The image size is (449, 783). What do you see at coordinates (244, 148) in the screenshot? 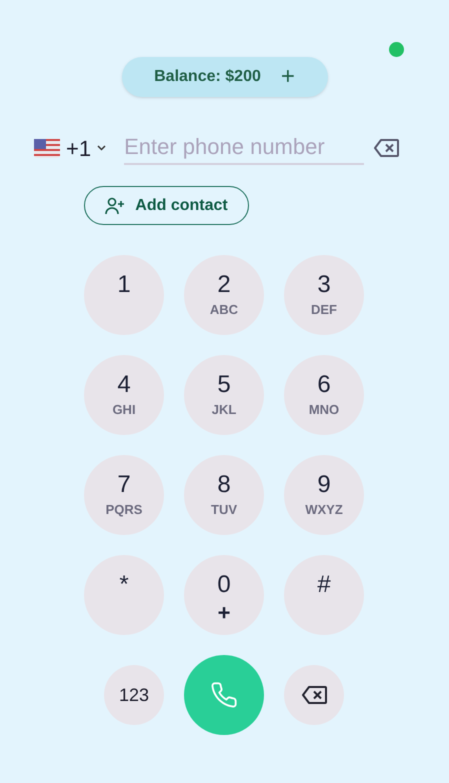
I see `phone-number-field: Enter phone number` at bounding box center [244, 148].